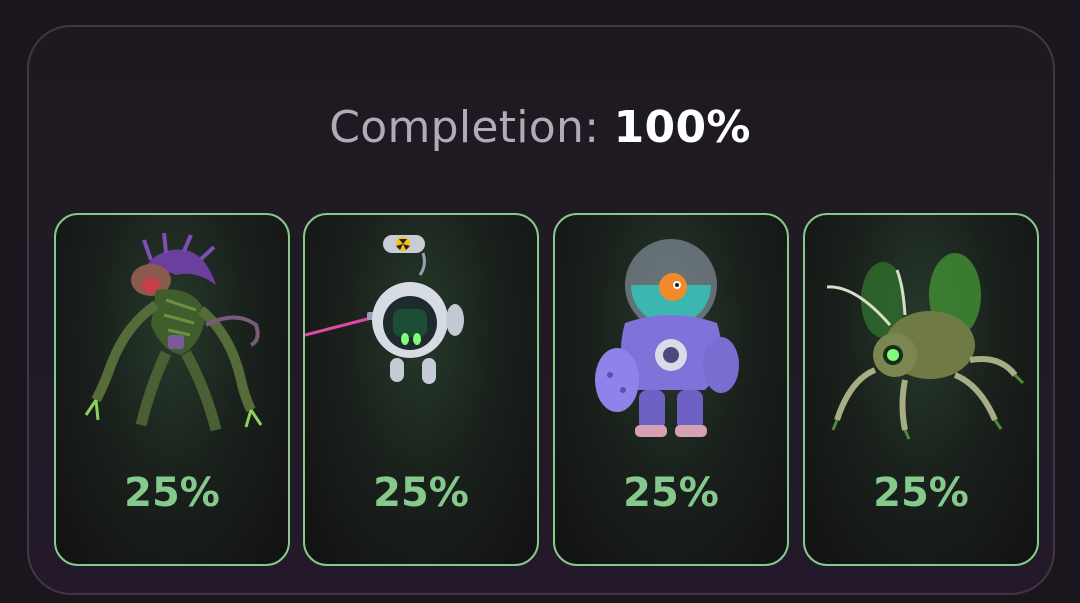 The height and width of the screenshot is (603, 1080). Describe the element at coordinates (925, 346) in the screenshot. I see `mech-bug-icon` at that location.